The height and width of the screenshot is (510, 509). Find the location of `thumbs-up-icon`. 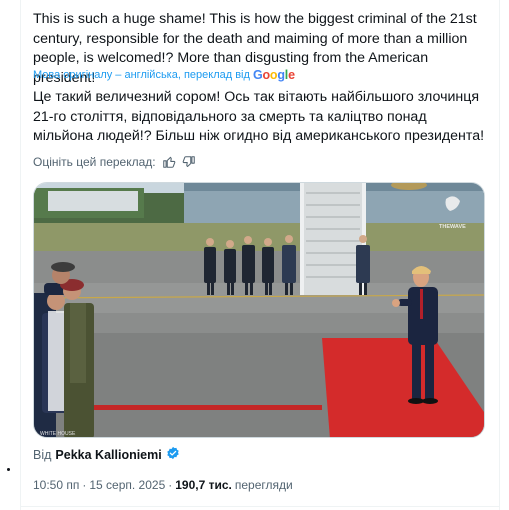

thumbs-up-icon is located at coordinates (169, 162).